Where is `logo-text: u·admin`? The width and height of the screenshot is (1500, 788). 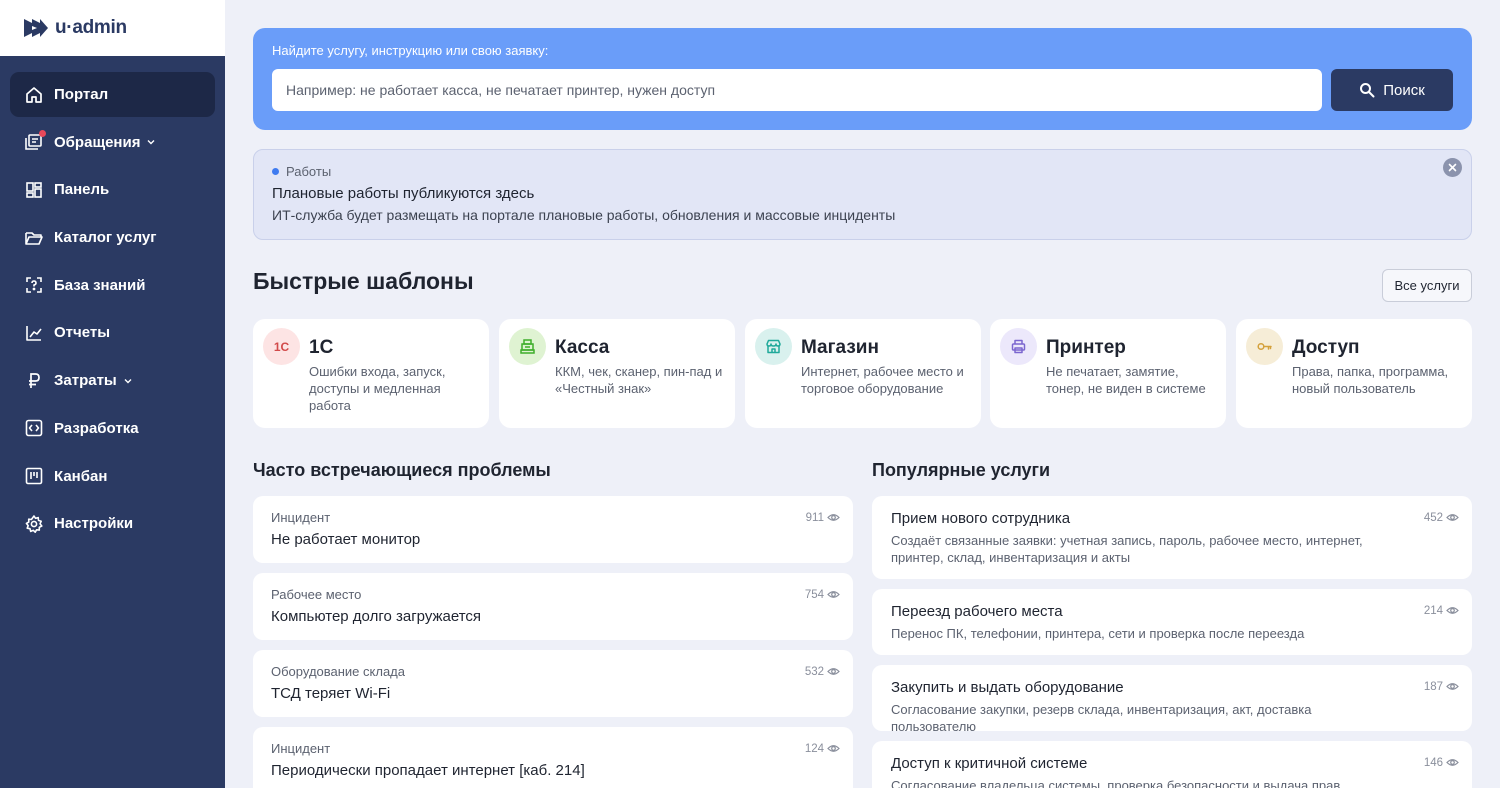
logo-text: u·admin is located at coordinates (91, 27).